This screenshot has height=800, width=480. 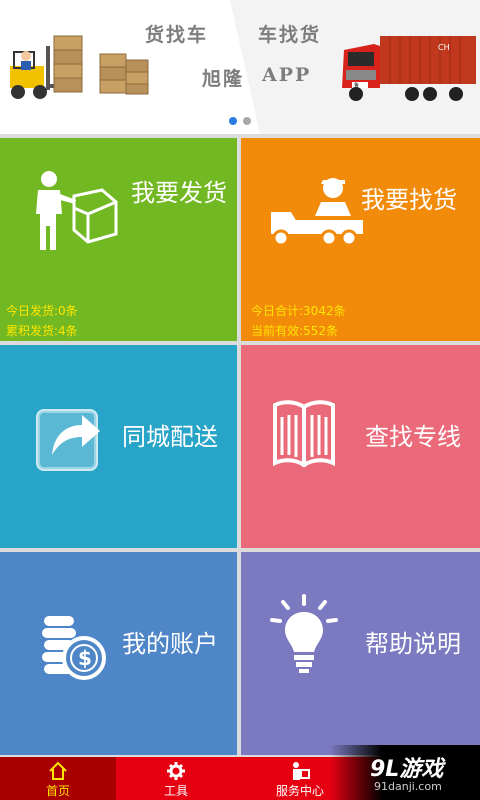 What do you see at coordinates (179, 193) in the screenshot?
I see `tile-send-cargo-title: 我要发货` at bounding box center [179, 193].